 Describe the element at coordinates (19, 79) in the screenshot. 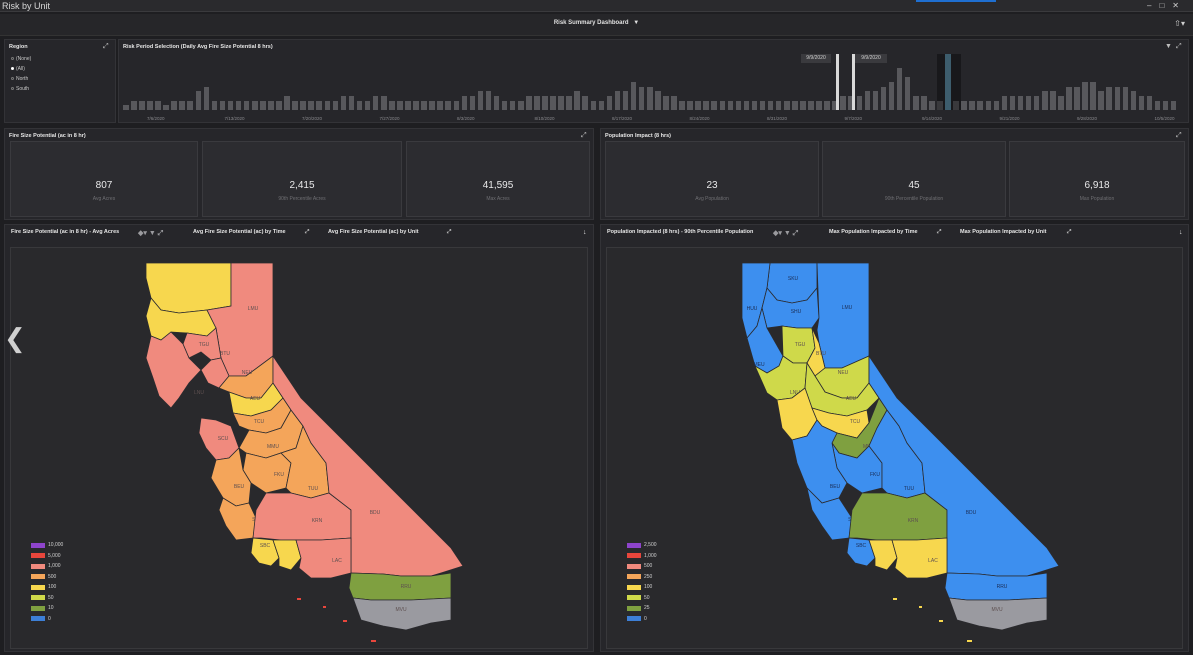

I see `region-option-2: North` at that location.